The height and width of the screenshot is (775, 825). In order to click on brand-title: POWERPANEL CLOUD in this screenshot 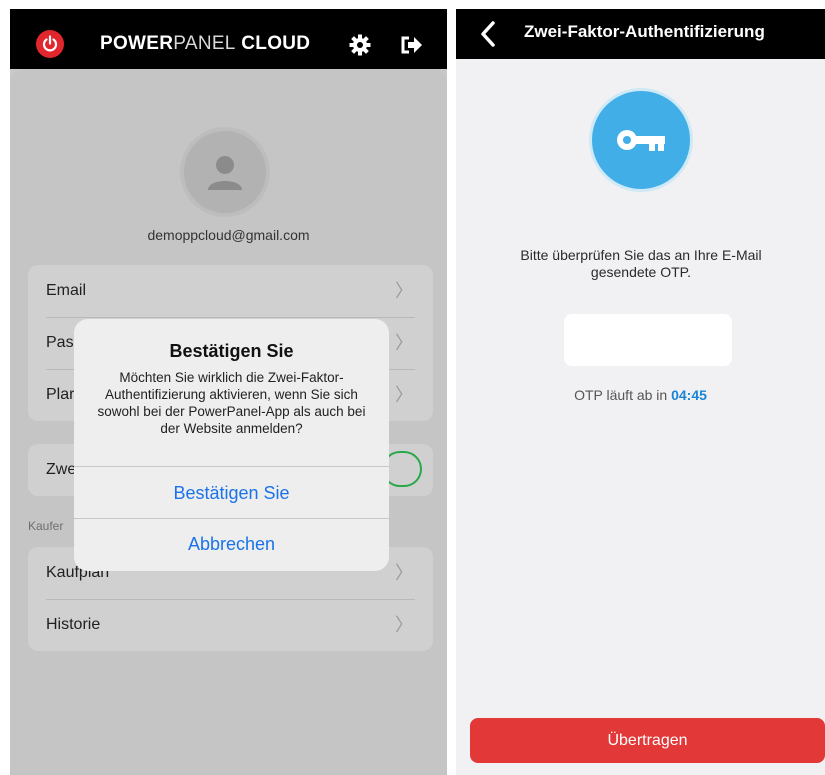, I will do `click(205, 43)`.